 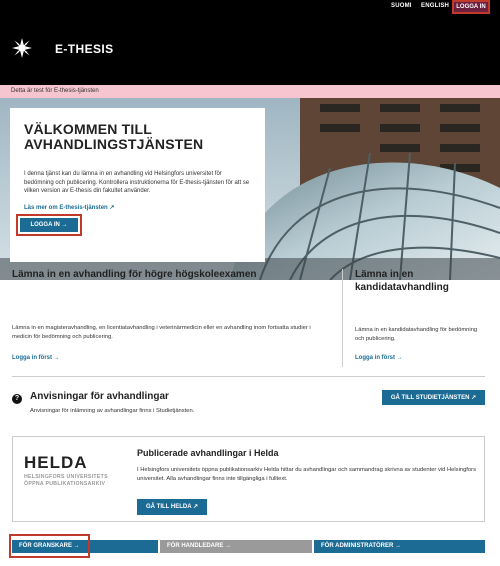 I want to click on site-title: E-THESIS, so click(x=84, y=49).